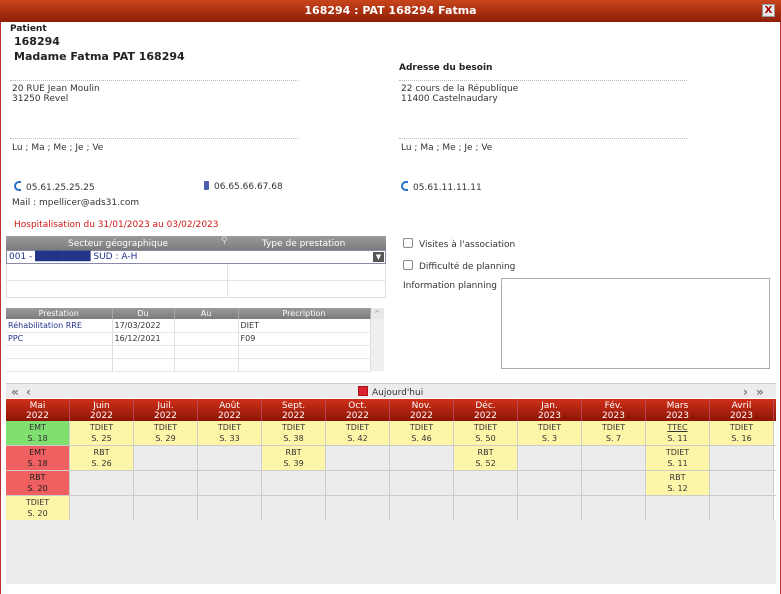 The width and height of the screenshot is (781, 594). What do you see at coordinates (101, 463) in the screenshot?
I see `intervention-week: S. 26` at bounding box center [101, 463].